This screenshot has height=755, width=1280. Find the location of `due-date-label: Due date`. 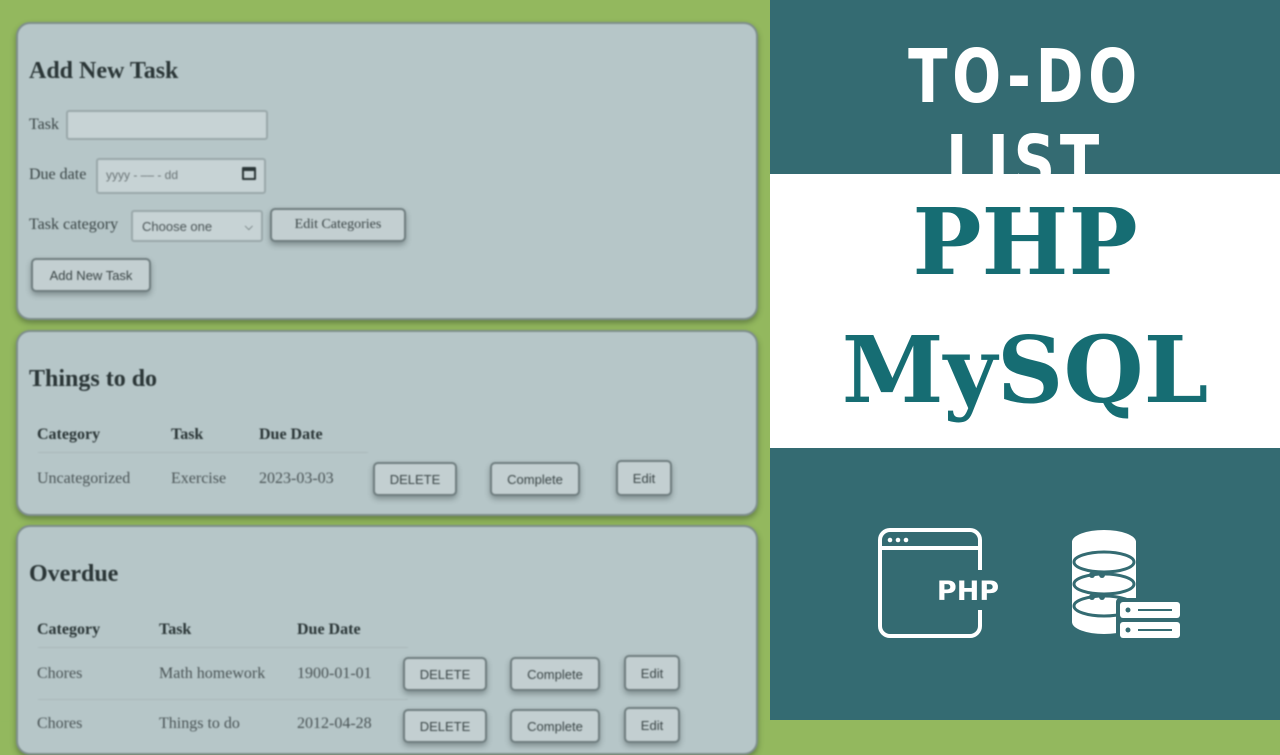

due-date-label: Due date is located at coordinates (58, 174).